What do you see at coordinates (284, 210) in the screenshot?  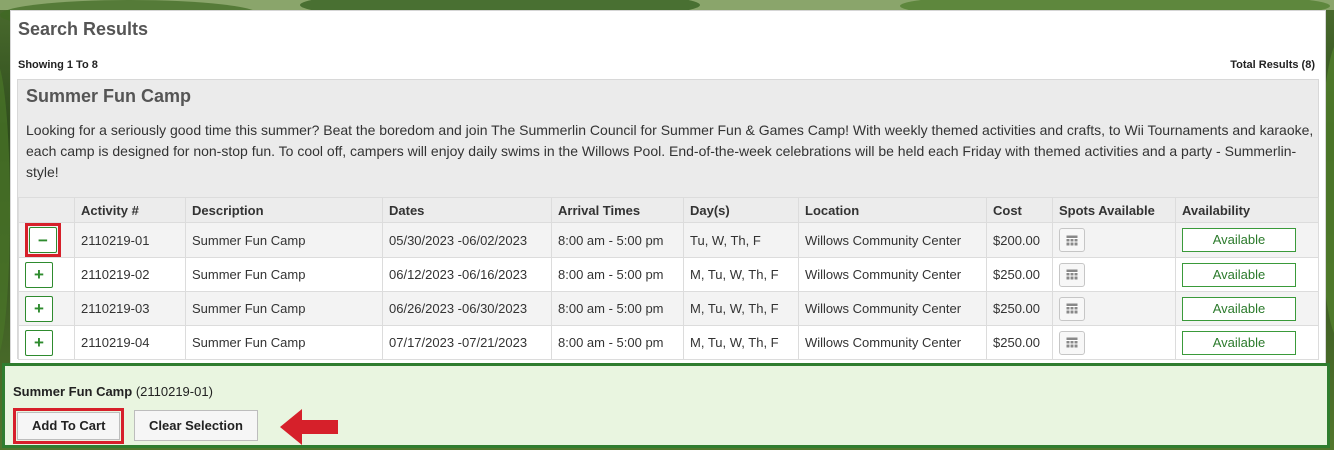 I see `col-header-description: Description` at bounding box center [284, 210].